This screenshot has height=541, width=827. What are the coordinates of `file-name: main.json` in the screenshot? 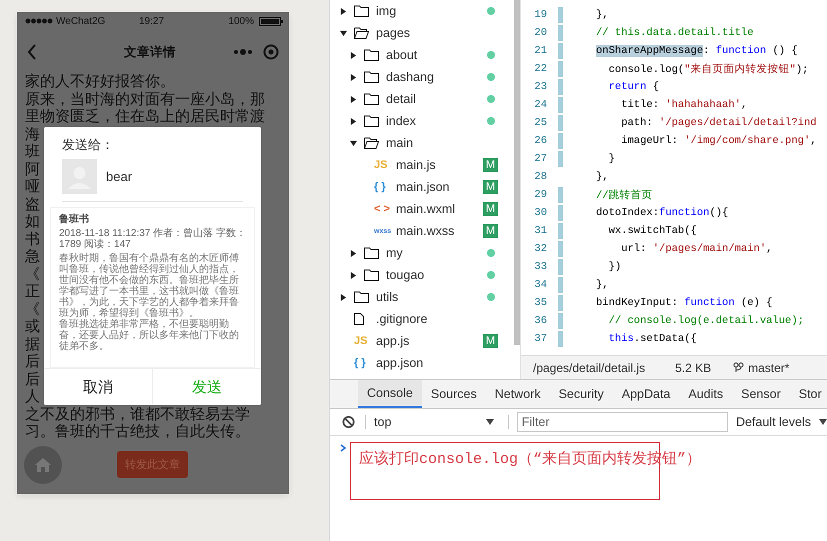 It's located at (423, 187).